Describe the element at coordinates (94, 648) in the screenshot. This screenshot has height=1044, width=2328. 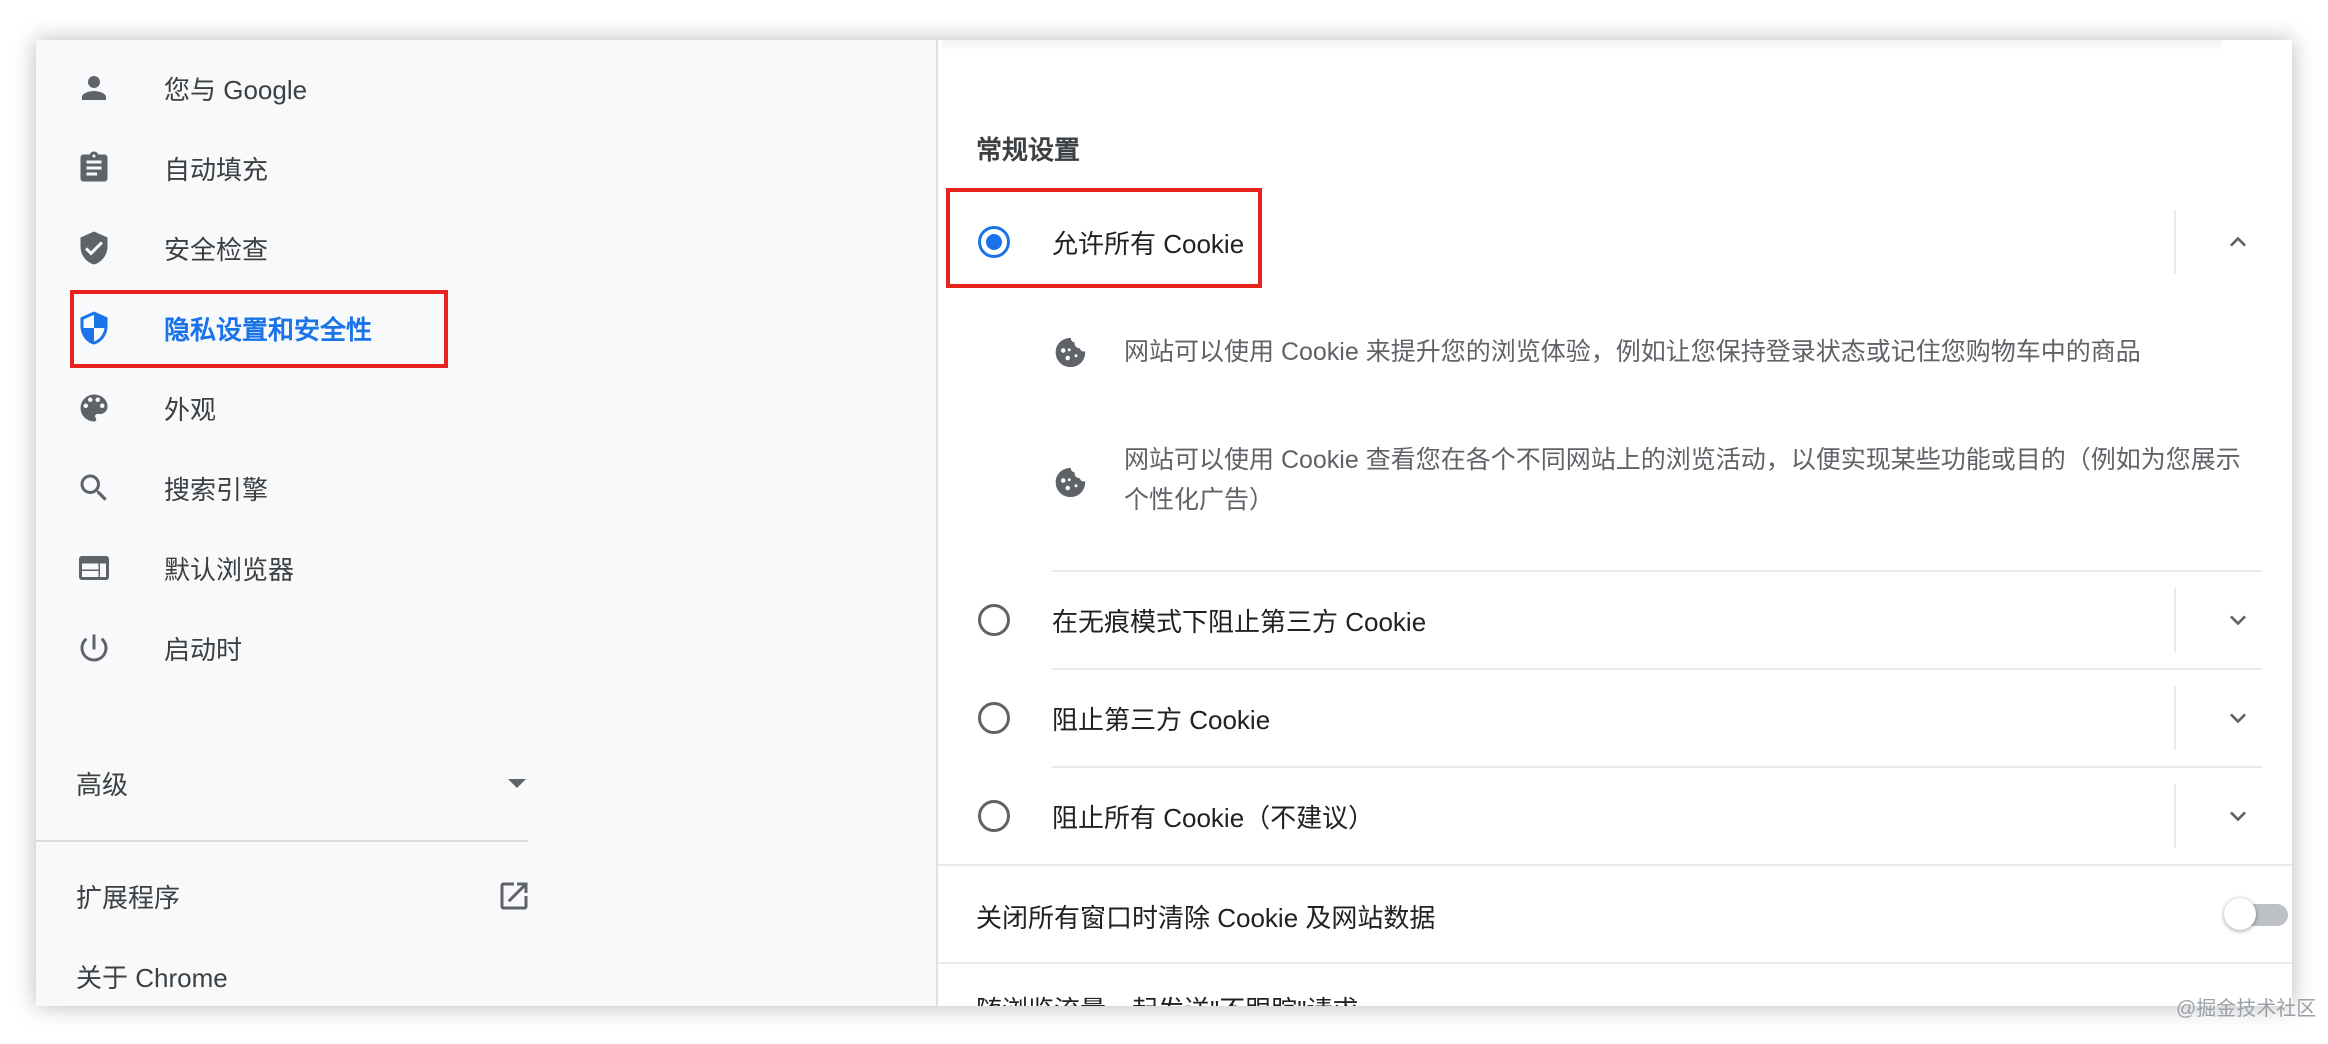
I see `power-icon` at that location.